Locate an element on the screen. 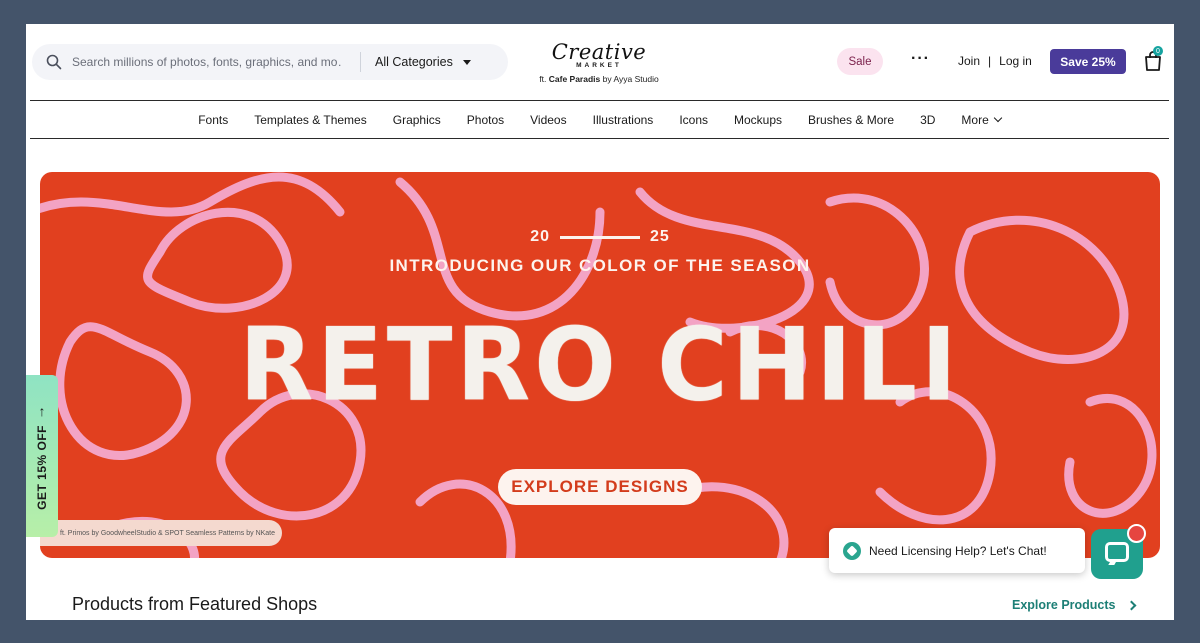 This screenshot has width=1200, height=643. hero-year-left: 20 is located at coordinates (540, 236).